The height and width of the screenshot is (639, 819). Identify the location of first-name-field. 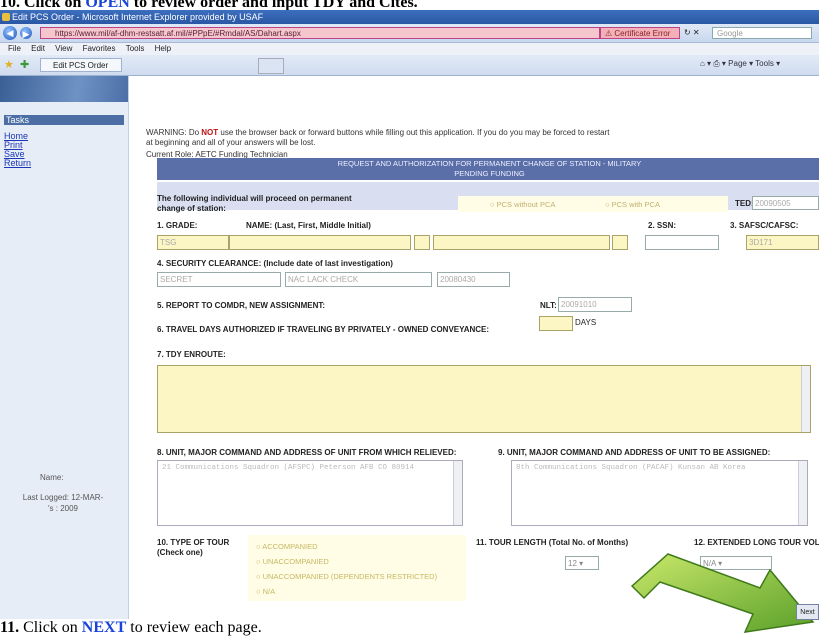
(521, 242).